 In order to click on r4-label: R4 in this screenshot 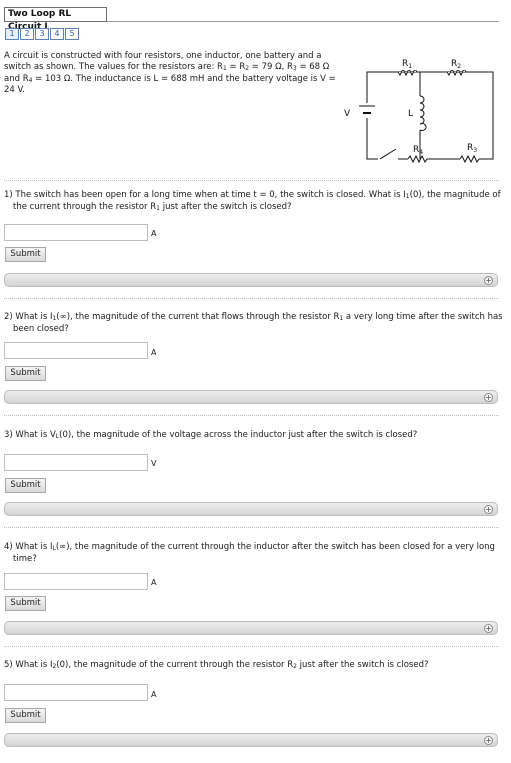, I will do `click(418, 150)`.